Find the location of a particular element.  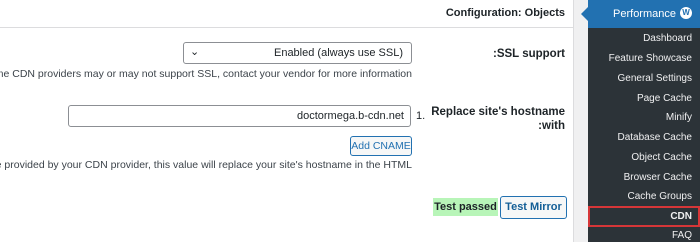

hostname-row-number: 1. is located at coordinates (421, 116).